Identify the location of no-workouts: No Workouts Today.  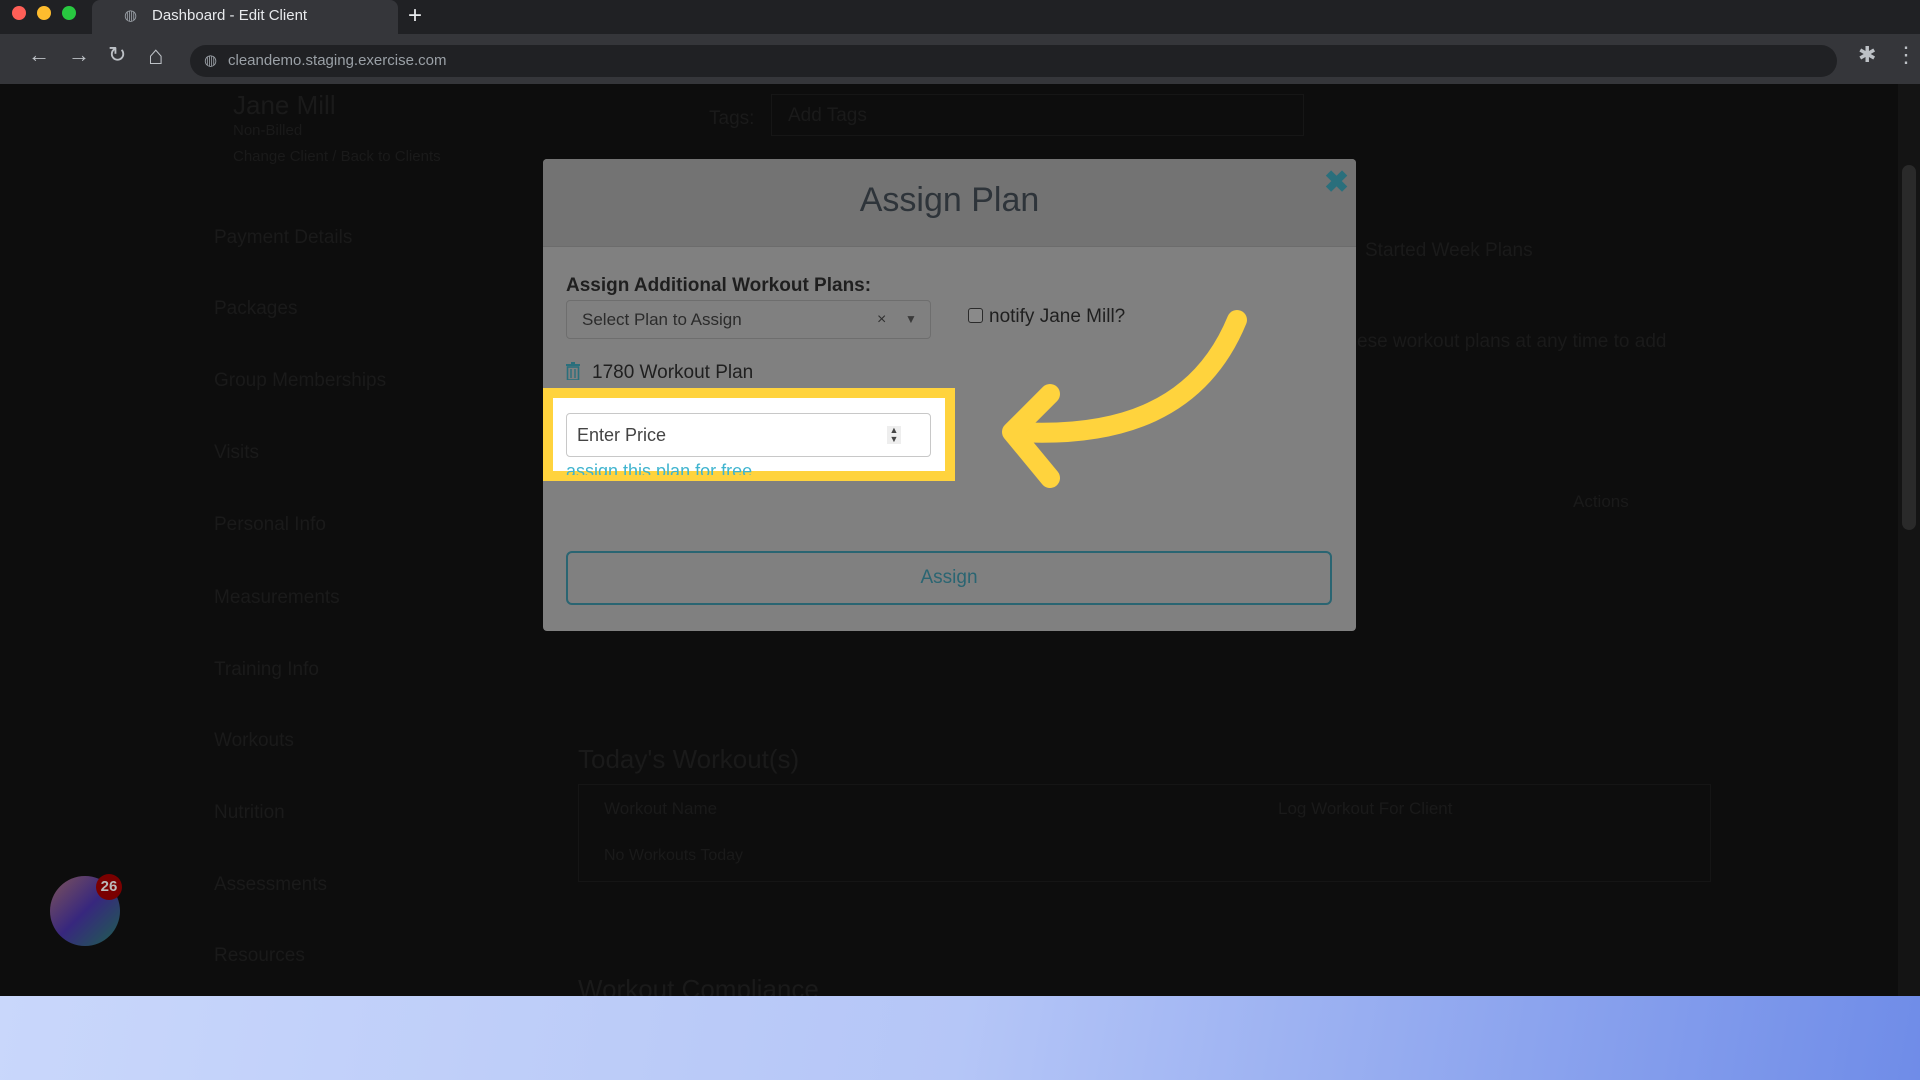
(674, 855).